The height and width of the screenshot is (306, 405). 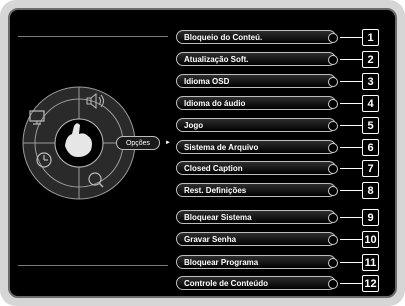 What do you see at coordinates (370, 168) in the screenshot?
I see `callout-number: 7` at bounding box center [370, 168].